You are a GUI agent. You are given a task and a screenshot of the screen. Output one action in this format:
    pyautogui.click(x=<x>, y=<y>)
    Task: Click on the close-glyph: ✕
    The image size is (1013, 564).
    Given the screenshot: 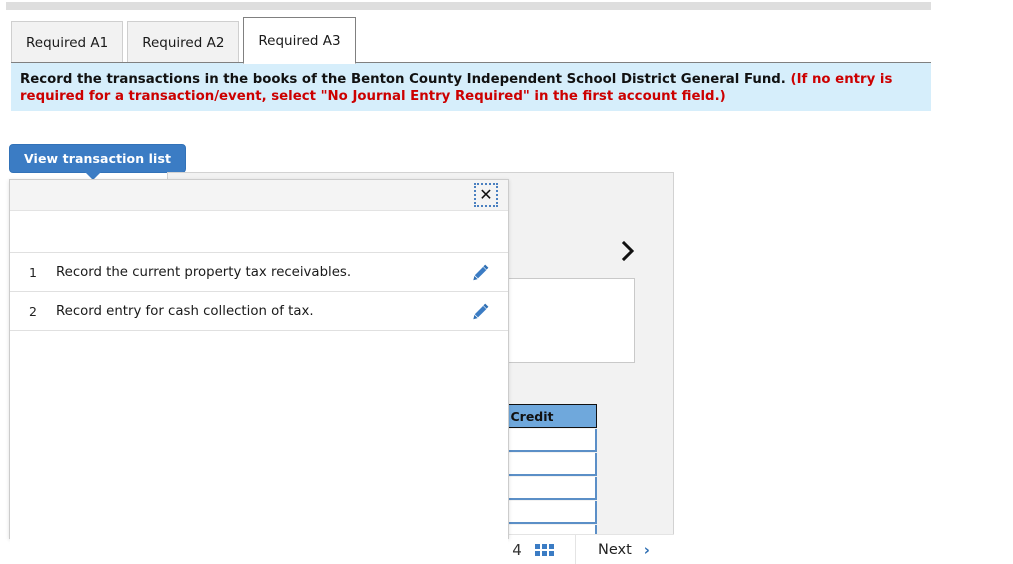 What is the action you would take?
    pyautogui.click(x=486, y=194)
    